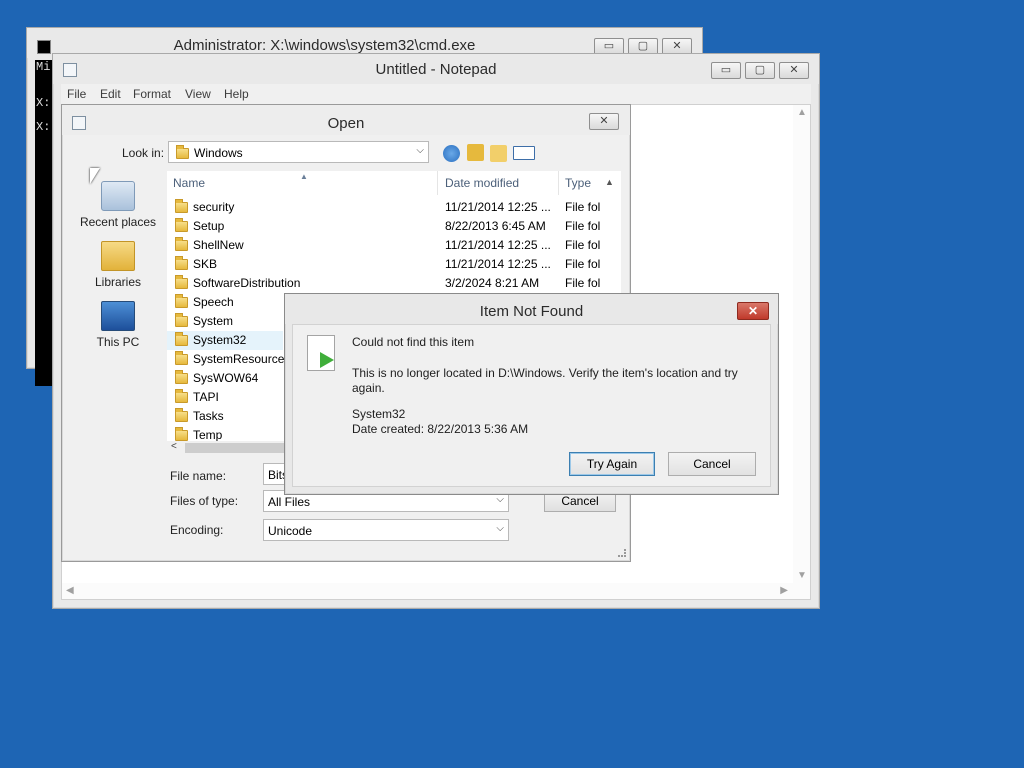  I want to click on item-not-found-title: Item Not Found, so click(531, 311).